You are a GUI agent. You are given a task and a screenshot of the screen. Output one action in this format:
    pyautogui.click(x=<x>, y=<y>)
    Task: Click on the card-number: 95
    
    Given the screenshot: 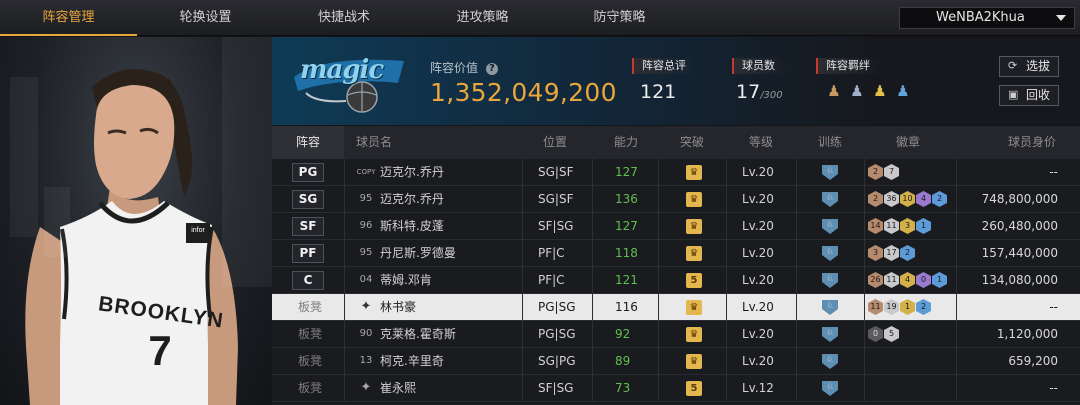 What is the action you would take?
    pyautogui.click(x=366, y=252)
    